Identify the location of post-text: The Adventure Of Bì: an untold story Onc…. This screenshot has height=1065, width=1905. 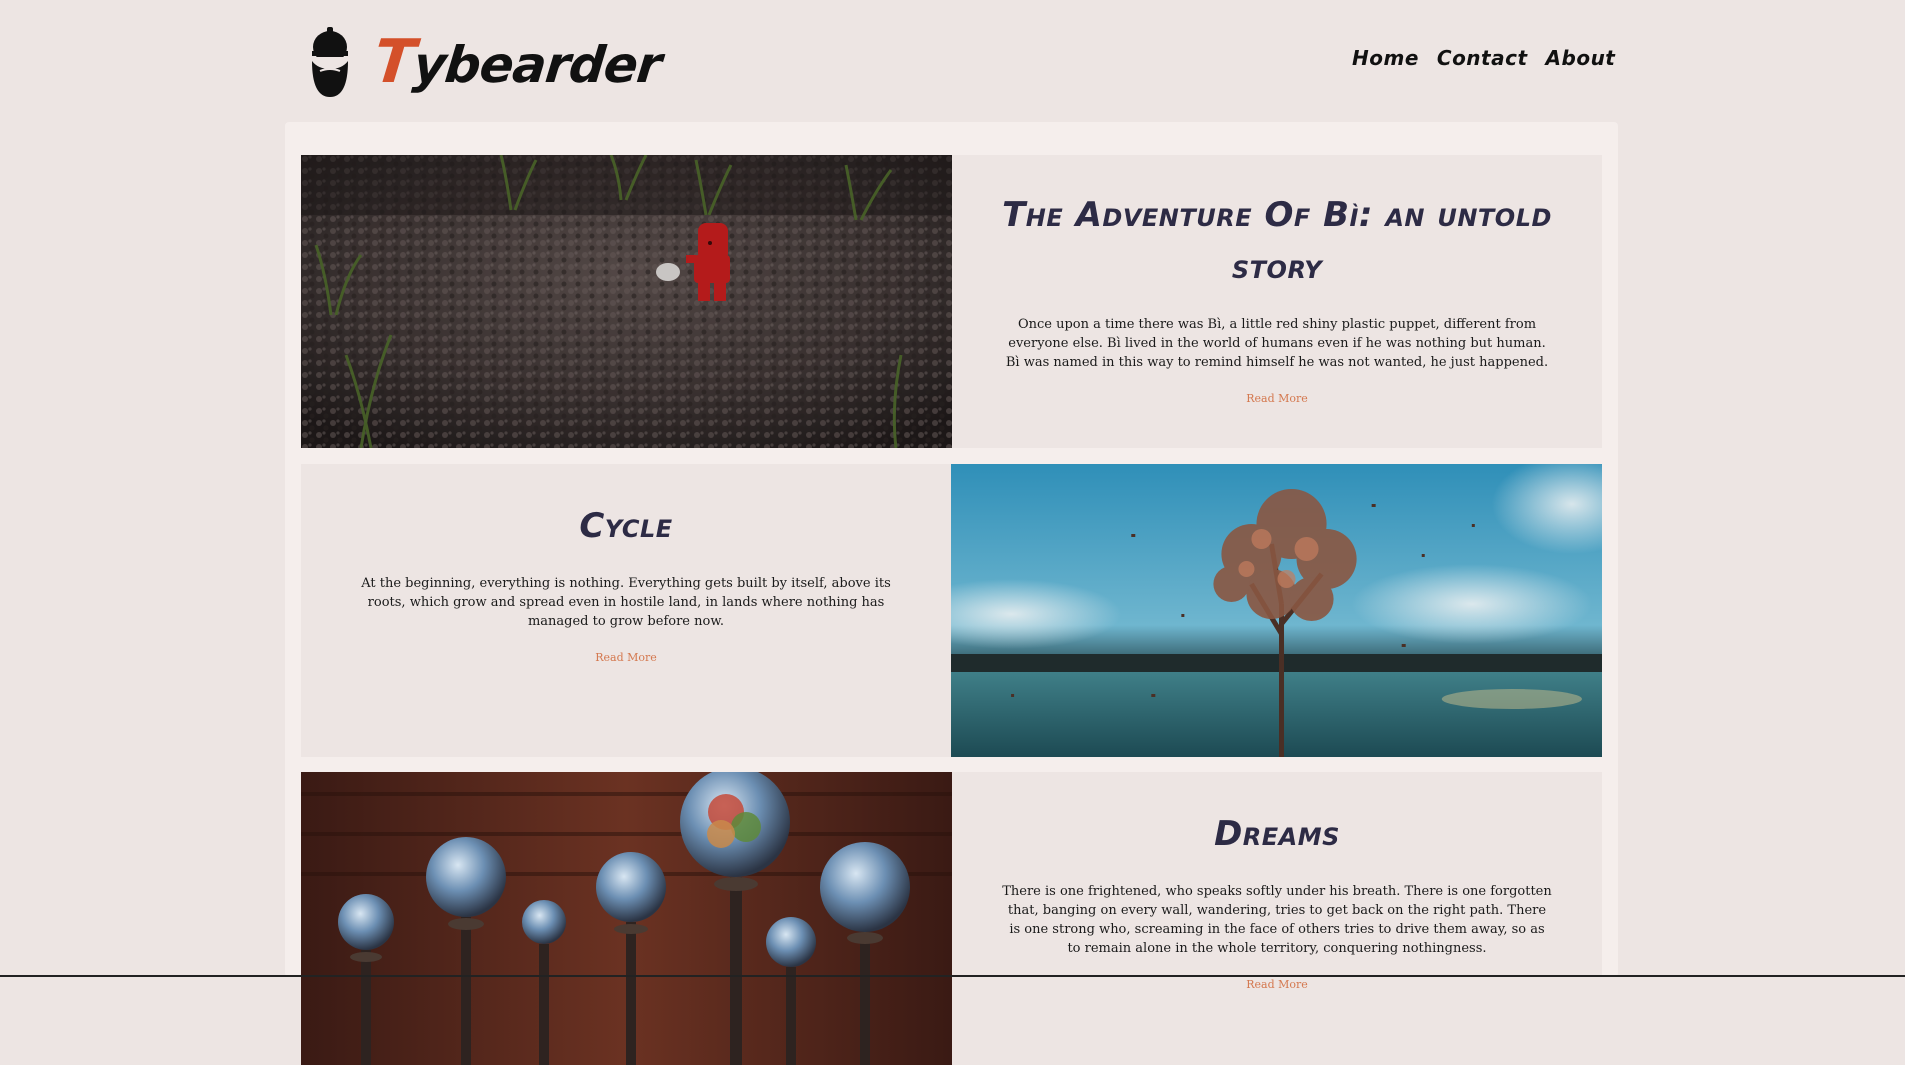
(1277, 301).